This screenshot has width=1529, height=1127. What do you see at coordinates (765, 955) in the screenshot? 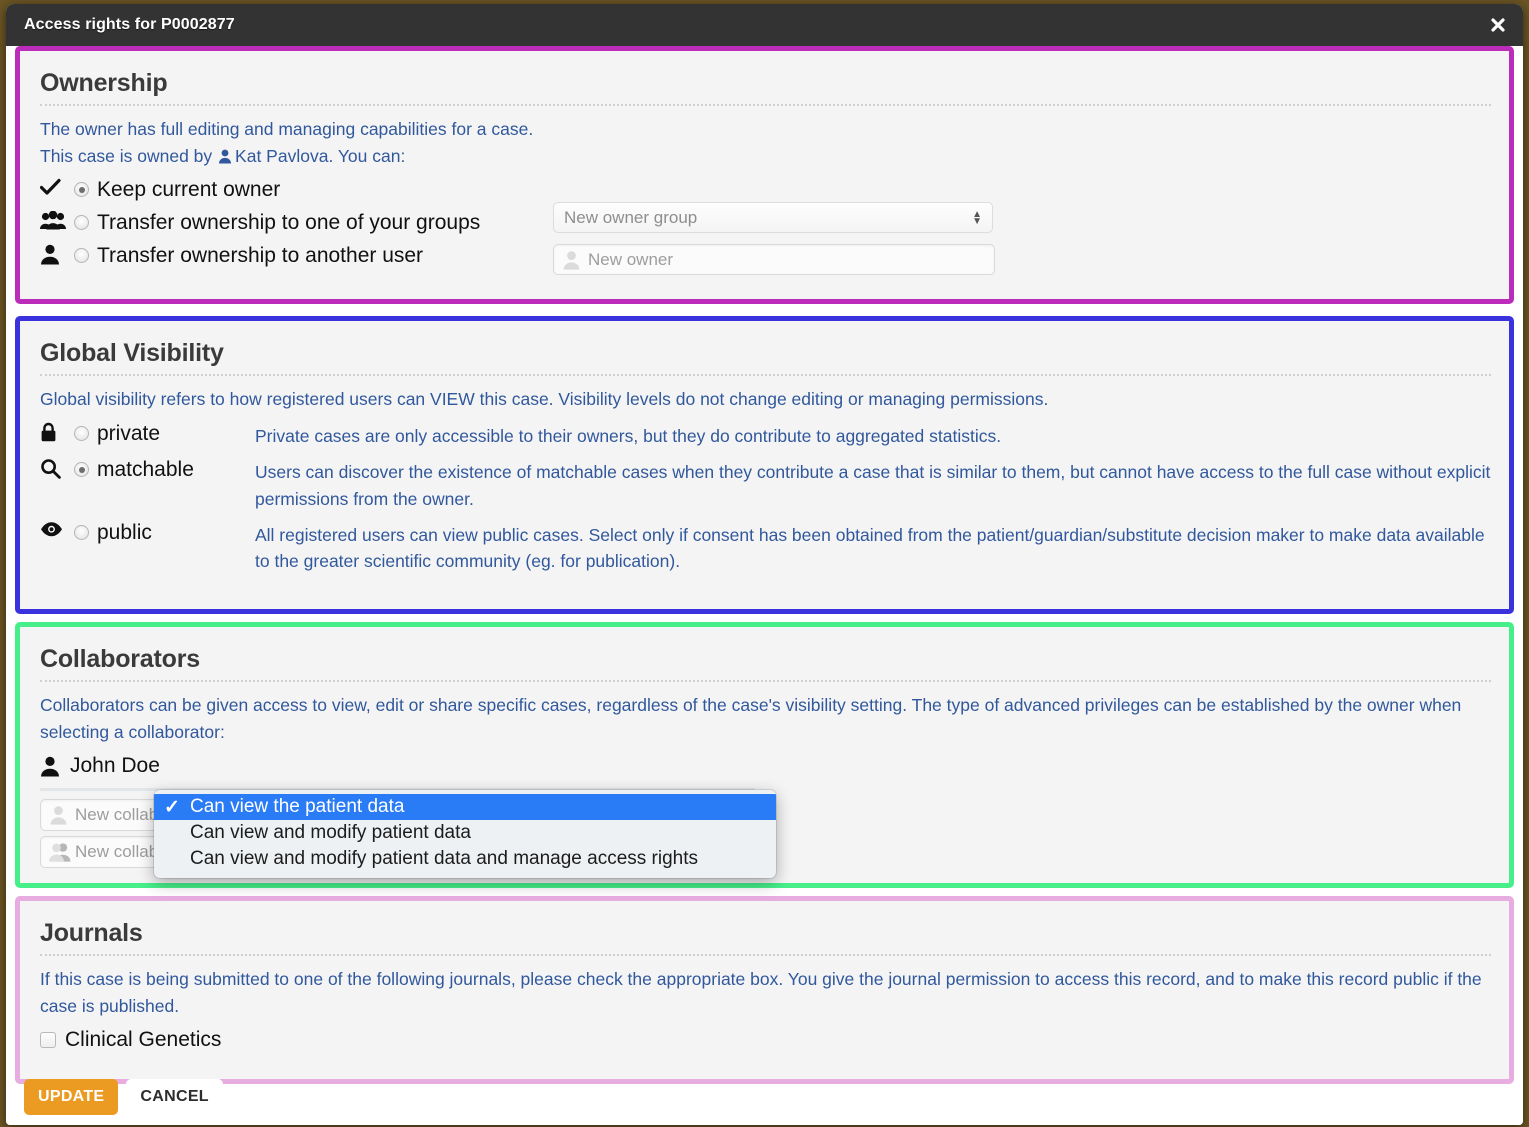
I see `journals-divider` at bounding box center [765, 955].